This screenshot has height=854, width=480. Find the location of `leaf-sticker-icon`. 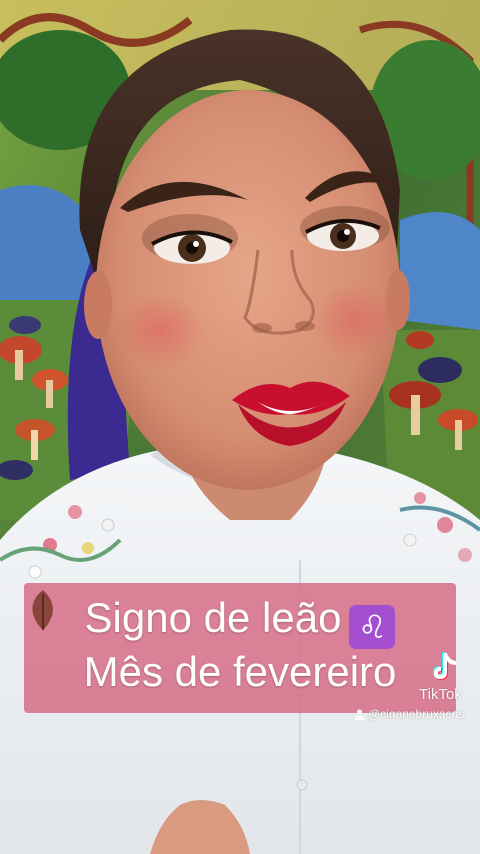

leaf-sticker-icon is located at coordinates (42, 610).